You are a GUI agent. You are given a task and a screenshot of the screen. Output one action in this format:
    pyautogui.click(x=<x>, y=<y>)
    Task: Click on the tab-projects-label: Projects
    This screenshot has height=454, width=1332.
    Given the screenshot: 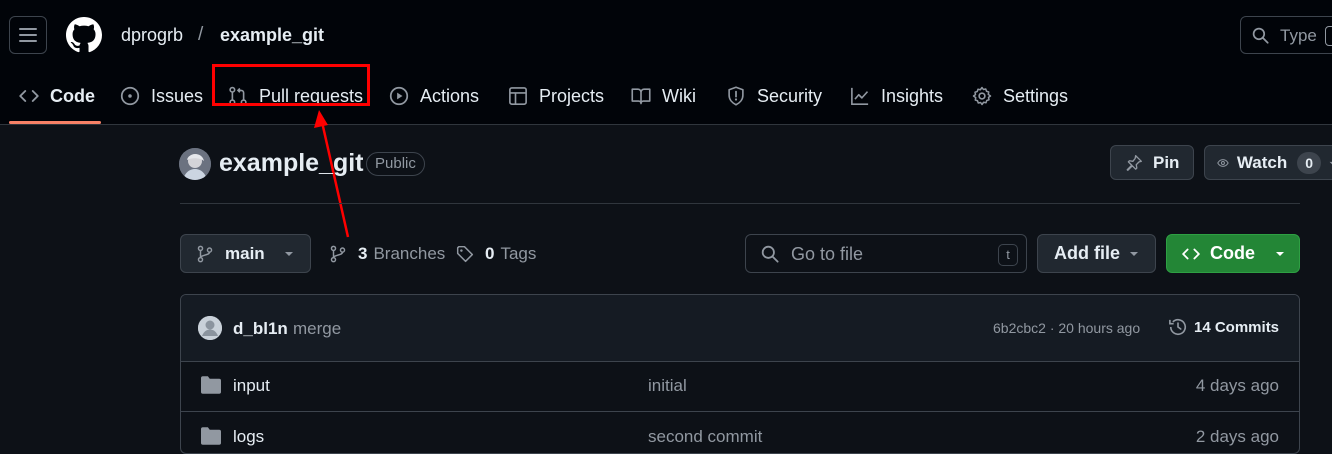 What is the action you would take?
    pyautogui.click(x=572, y=95)
    